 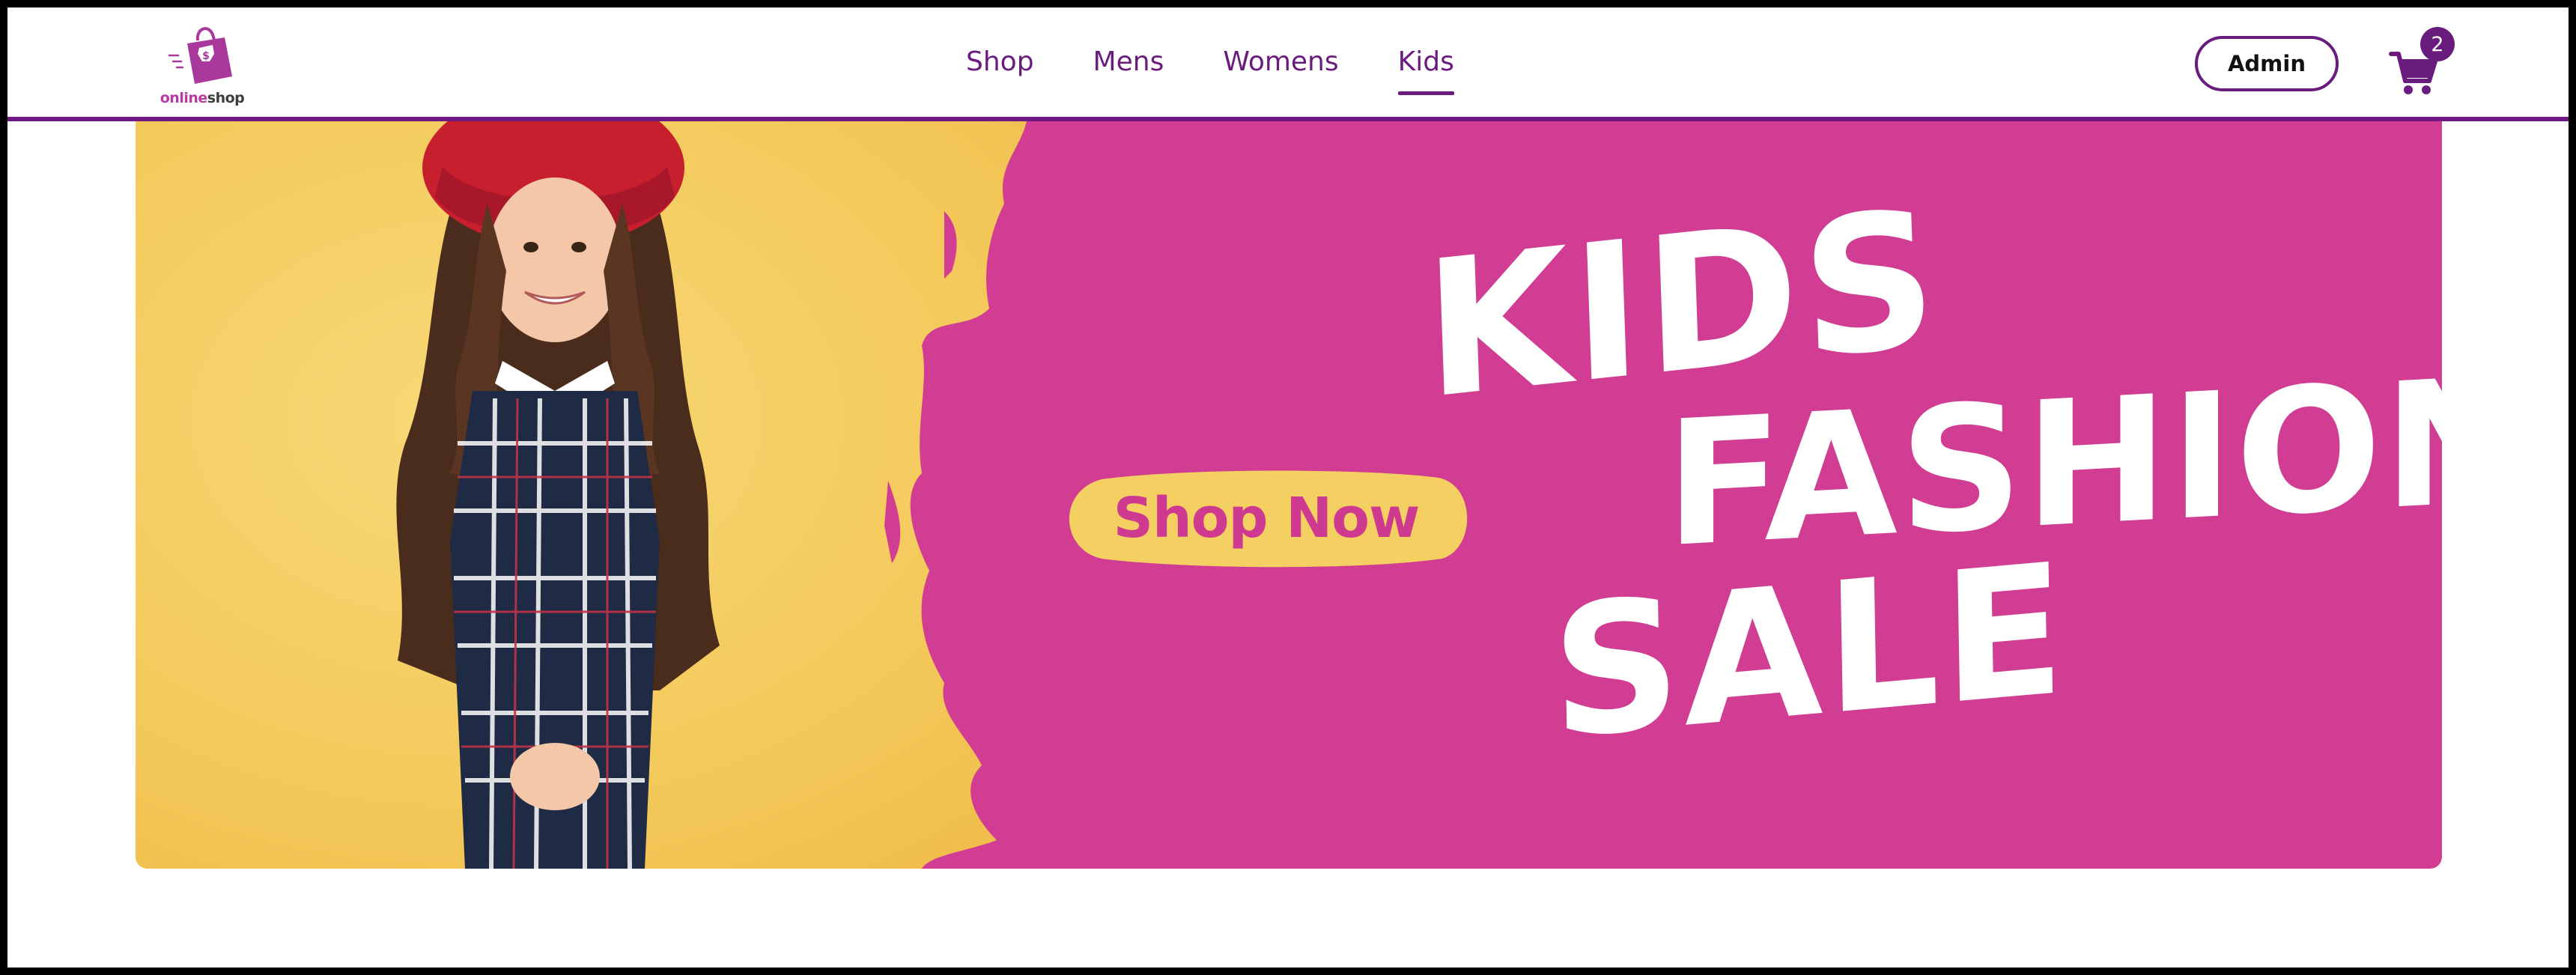 I want to click on nav-item-kids: Kids, so click(x=1426, y=70).